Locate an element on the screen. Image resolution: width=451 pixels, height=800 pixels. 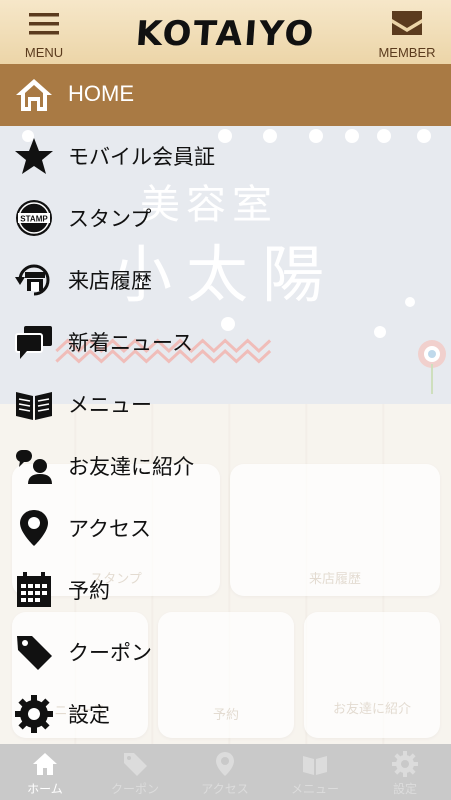
drawer-home-label: HOME is located at coordinates (101, 93).